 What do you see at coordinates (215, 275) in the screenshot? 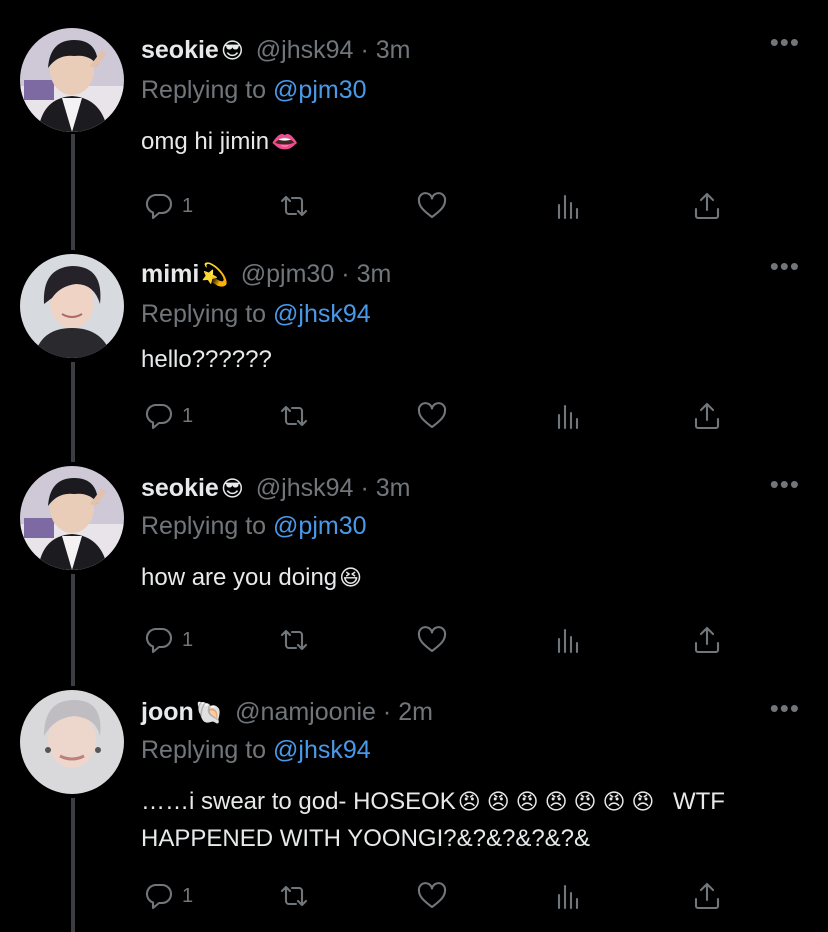
I see `name-emoji: 💫` at bounding box center [215, 275].